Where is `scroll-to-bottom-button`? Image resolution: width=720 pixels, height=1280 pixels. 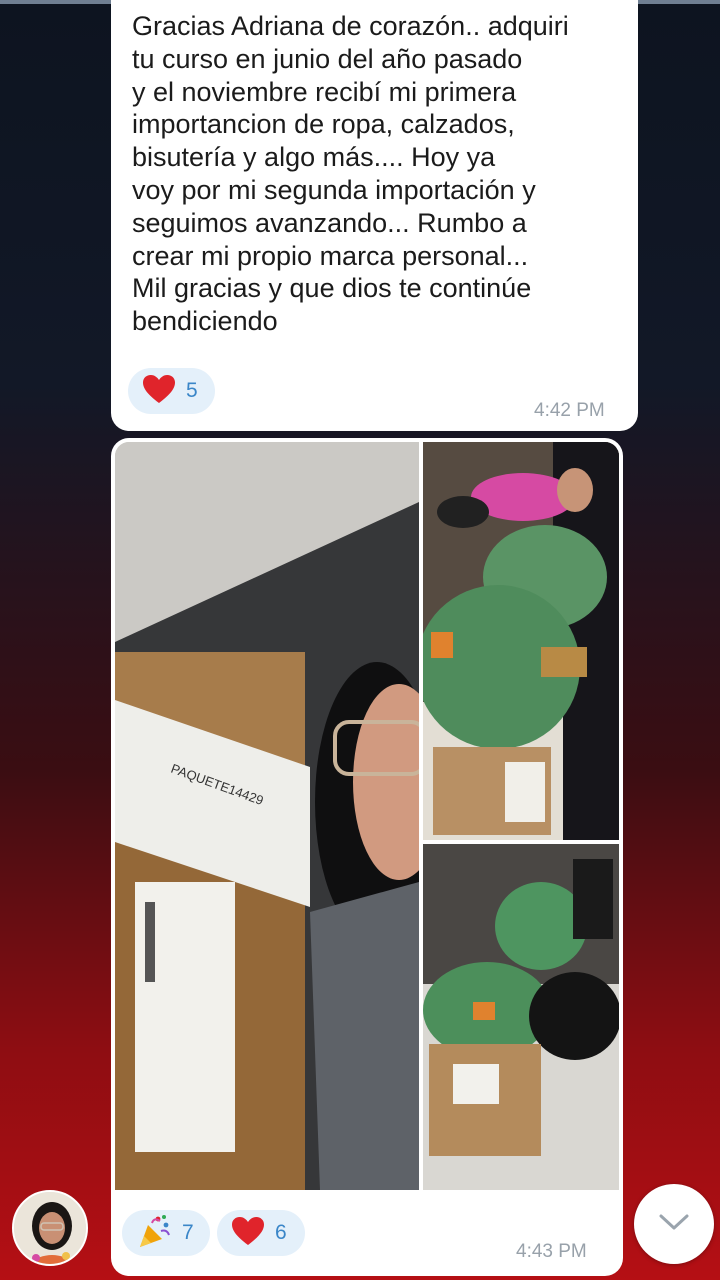
scroll-to-bottom-button is located at coordinates (674, 1224).